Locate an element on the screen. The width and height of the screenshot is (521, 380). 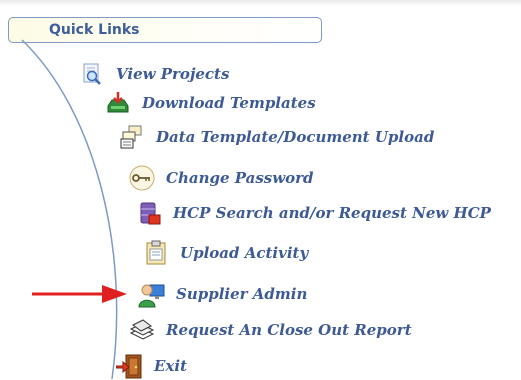
link-exit: Exit is located at coordinates (151, 366).